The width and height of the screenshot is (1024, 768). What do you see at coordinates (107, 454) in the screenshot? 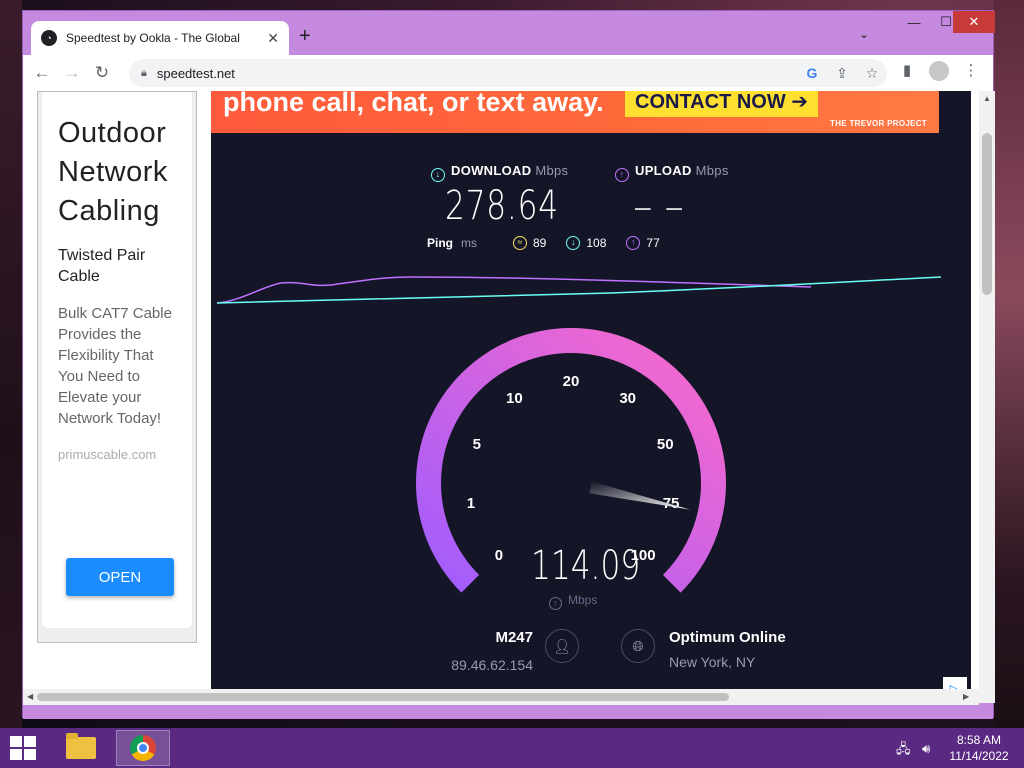
I see `ad-domain: primuscable.com` at bounding box center [107, 454].